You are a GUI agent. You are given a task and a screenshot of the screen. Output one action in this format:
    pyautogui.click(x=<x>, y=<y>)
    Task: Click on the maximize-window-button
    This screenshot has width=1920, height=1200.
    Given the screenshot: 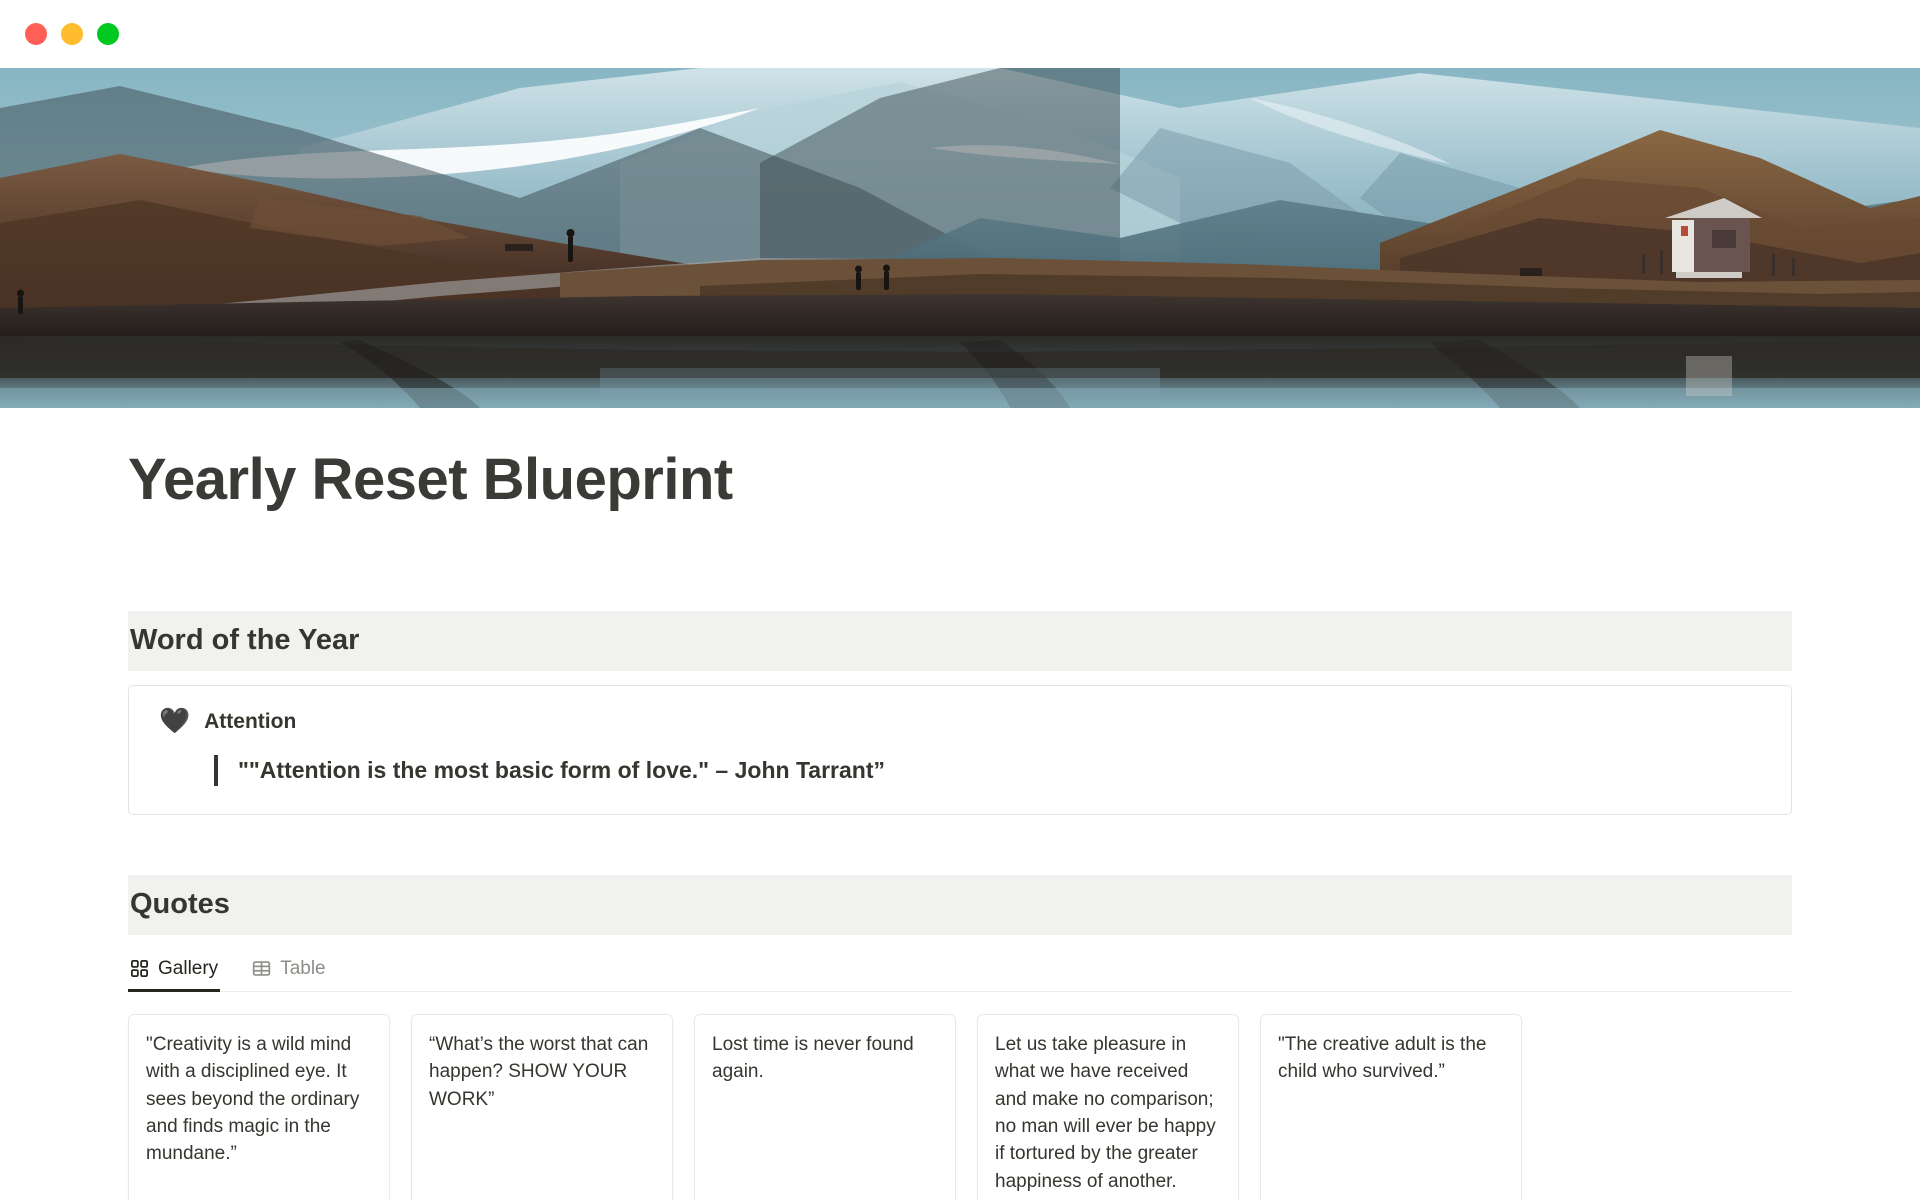 What is the action you would take?
    pyautogui.click(x=108, y=34)
    